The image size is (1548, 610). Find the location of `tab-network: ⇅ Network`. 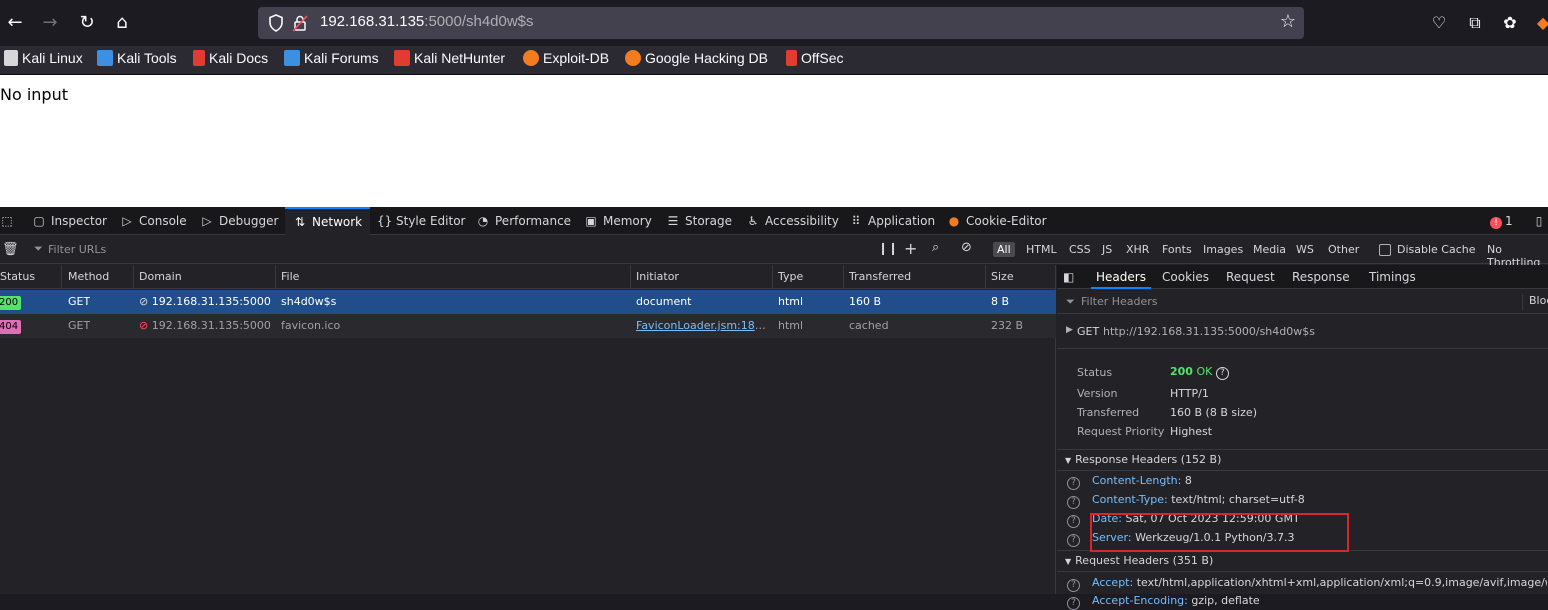

tab-network: ⇅ Network is located at coordinates (328, 221).